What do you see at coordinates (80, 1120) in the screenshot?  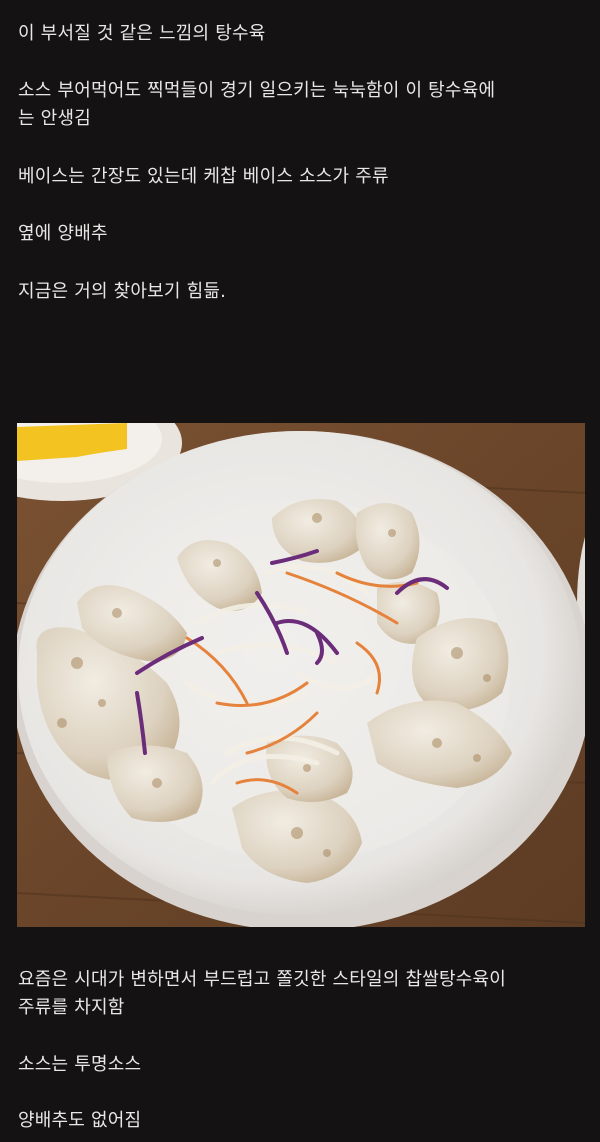 I see `post-text-line-10: 양배추도 없어짐` at bounding box center [80, 1120].